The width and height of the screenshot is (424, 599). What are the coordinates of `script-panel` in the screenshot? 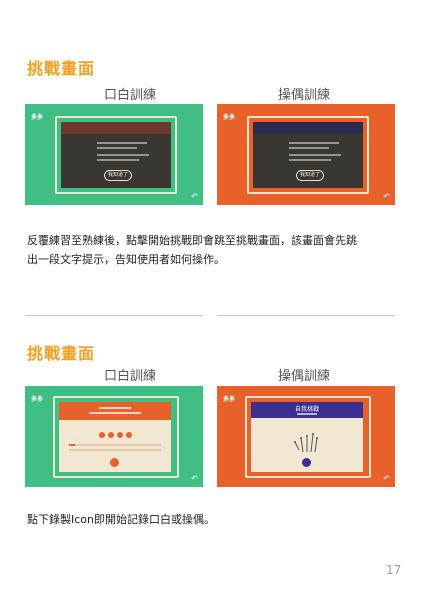 It's located at (115, 437).